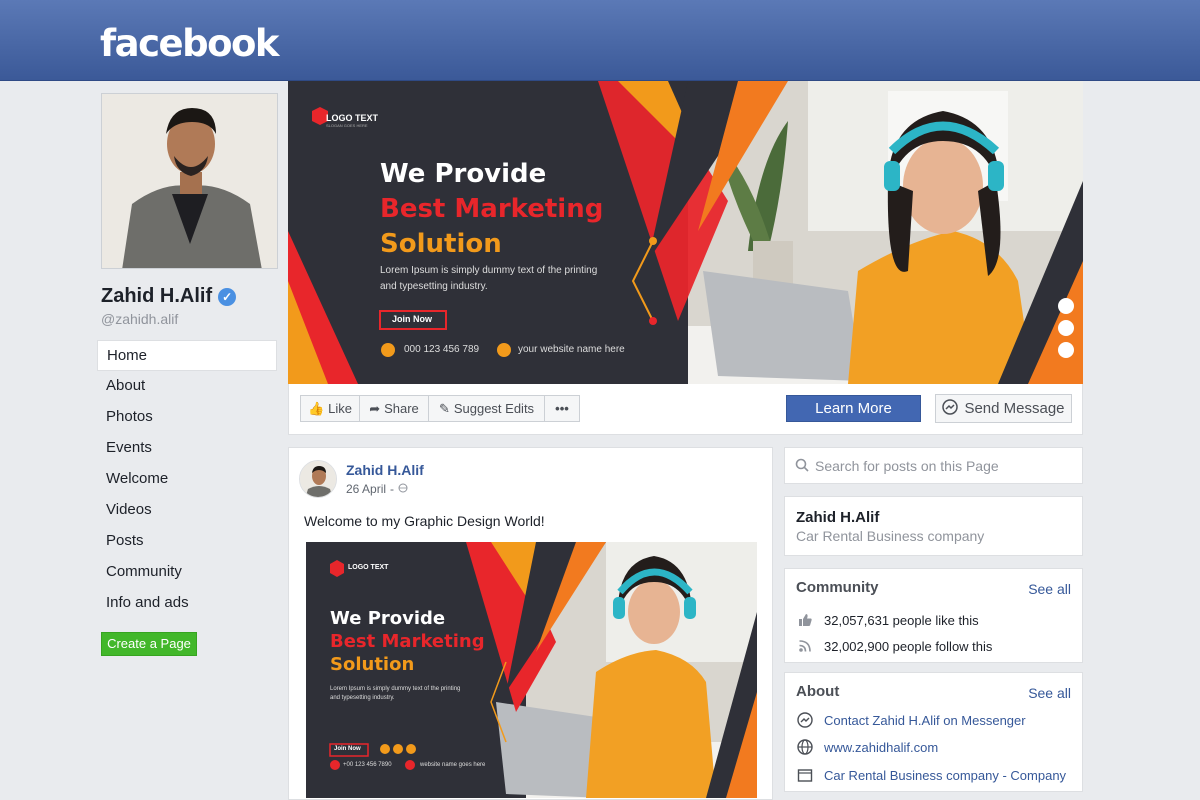  I want to click on cover-website: your website name here, so click(571, 349).